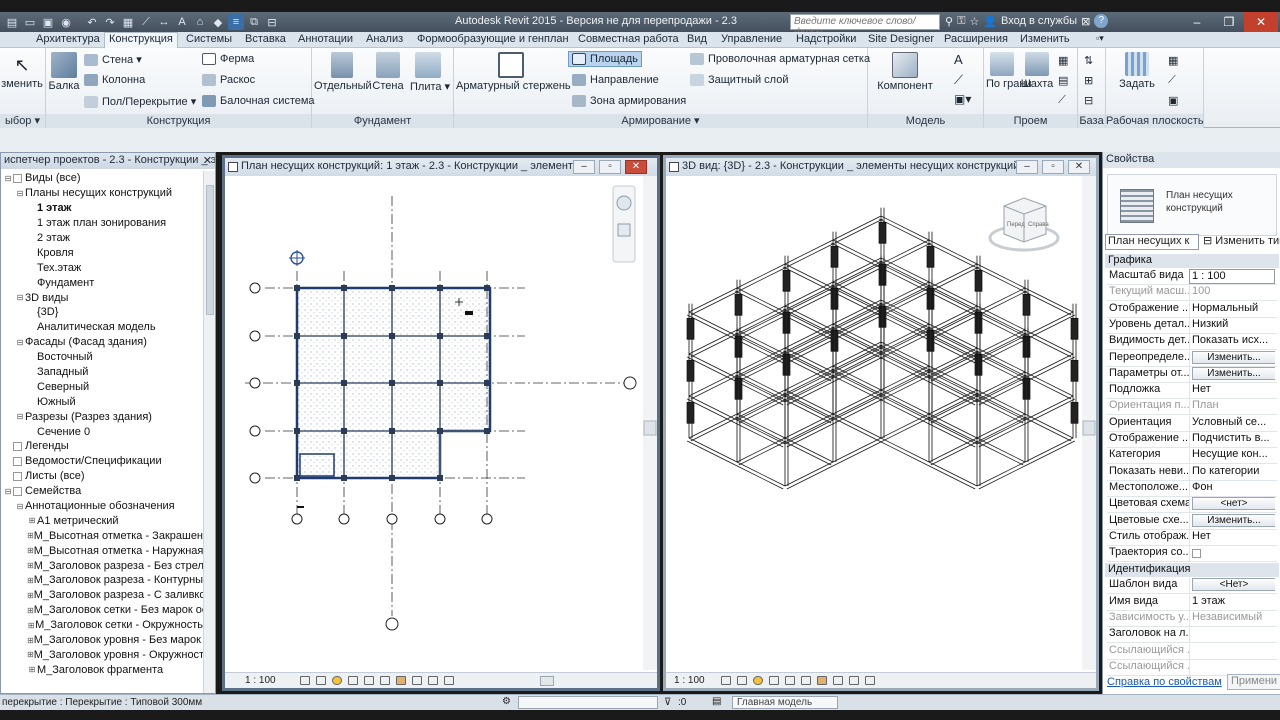  What do you see at coordinates (869, 680) in the screenshot?
I see `3d-lock-icon` at bounding box center [869, 680].